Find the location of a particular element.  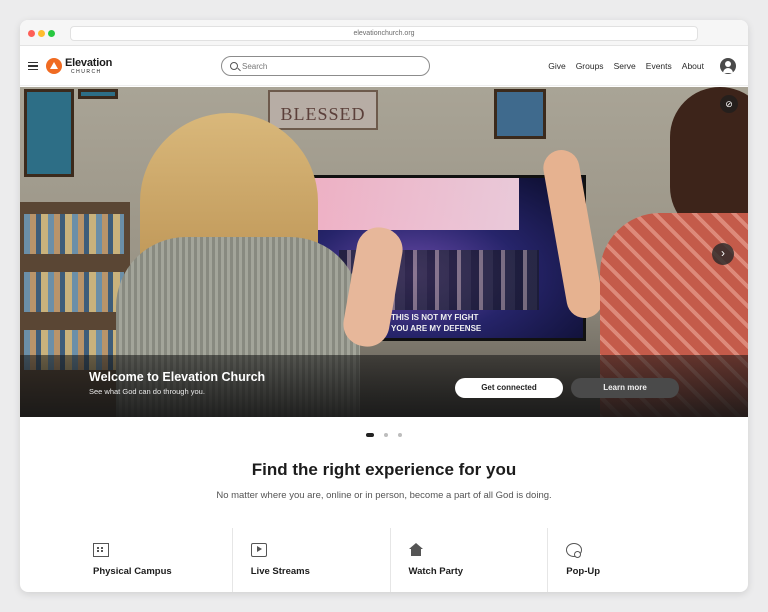

card-label: Watch Party is located at coordinates (436, 571).